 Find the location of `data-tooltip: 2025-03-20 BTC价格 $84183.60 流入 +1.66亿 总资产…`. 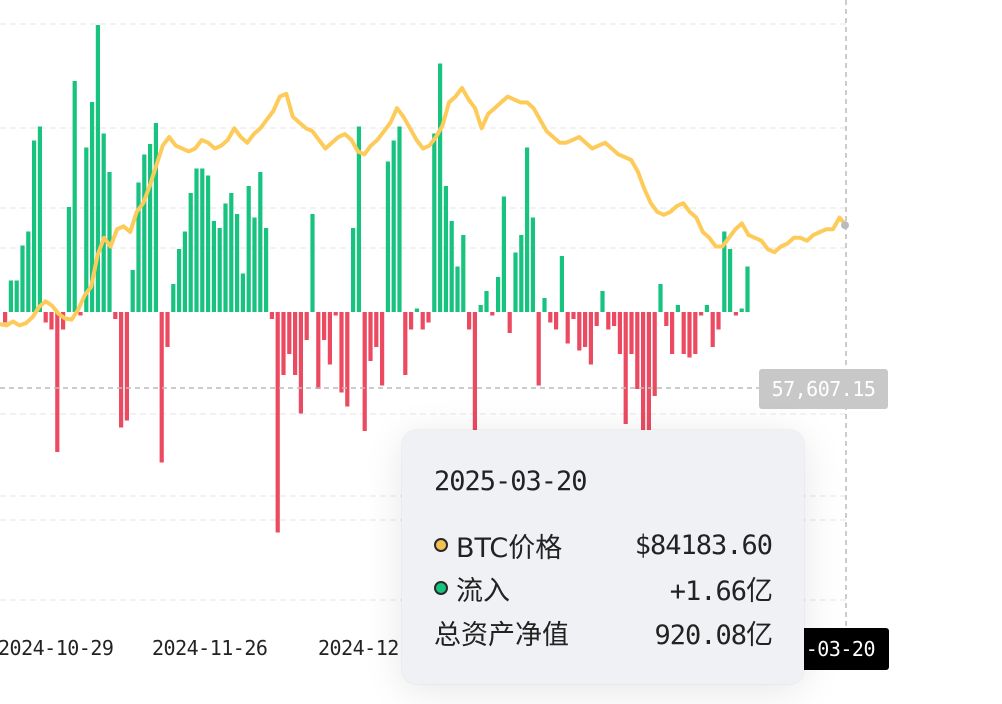

data-tooltip: 2025-03-20 BTC价格 $84183.60 流入 +1.66亿 总资产… is located at coordinates (603, 557).